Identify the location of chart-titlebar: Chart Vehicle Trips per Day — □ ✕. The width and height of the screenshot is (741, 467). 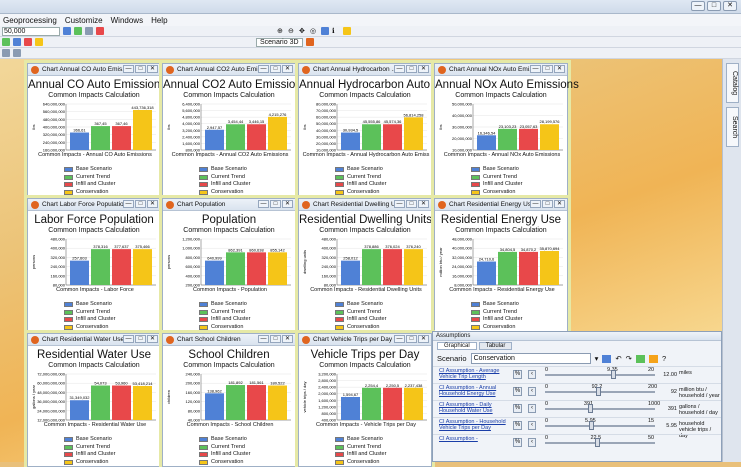
(365, 340).